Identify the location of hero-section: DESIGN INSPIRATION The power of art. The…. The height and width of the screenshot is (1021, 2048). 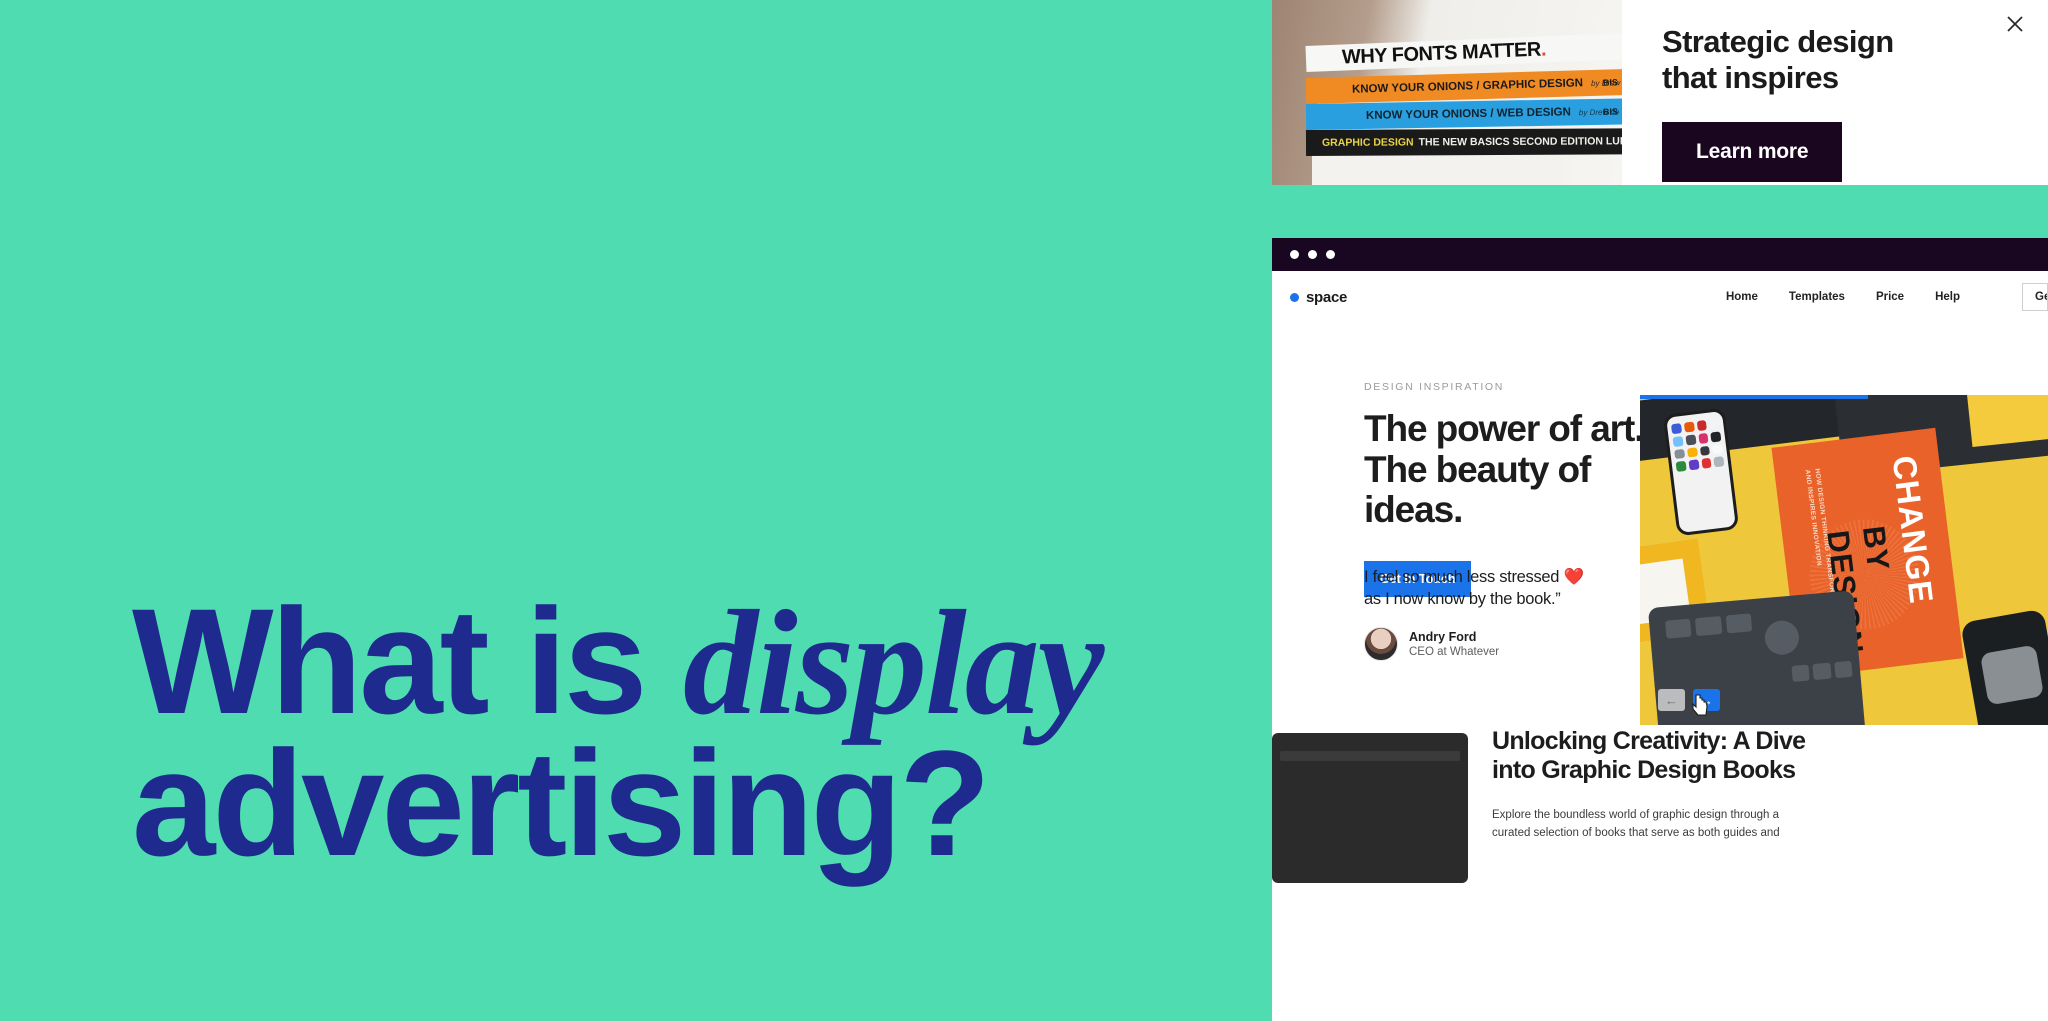
(1660, 535).